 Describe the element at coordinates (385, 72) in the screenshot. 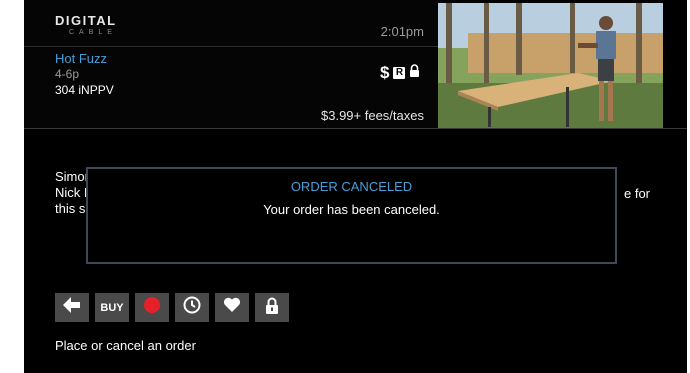

I see `pay-per-view-icon: $` at that location.